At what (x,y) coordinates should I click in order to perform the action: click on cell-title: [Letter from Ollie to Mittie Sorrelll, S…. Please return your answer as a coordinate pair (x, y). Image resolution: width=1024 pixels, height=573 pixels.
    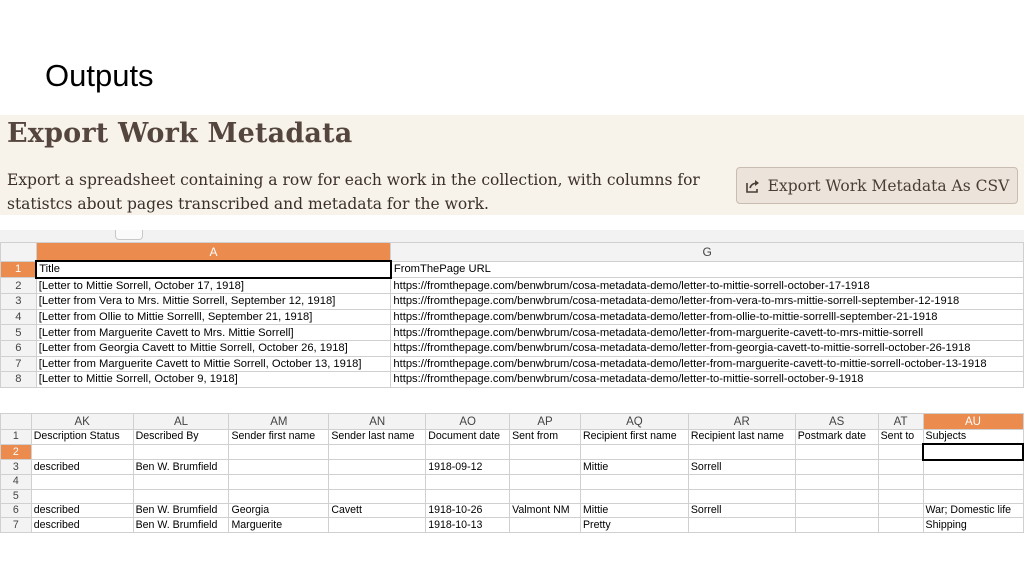
    Looking at the image, I should click on (213, 317).